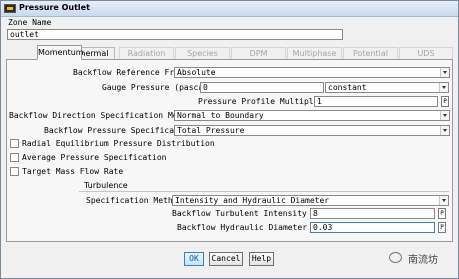 Image resolution: width=459 pixels, height=279 pixels. What do you see at coordinates (442, 213) in the screenshot?
I see `turbulent-intensity-parameter-button: P` at bounding box center [442, 213].